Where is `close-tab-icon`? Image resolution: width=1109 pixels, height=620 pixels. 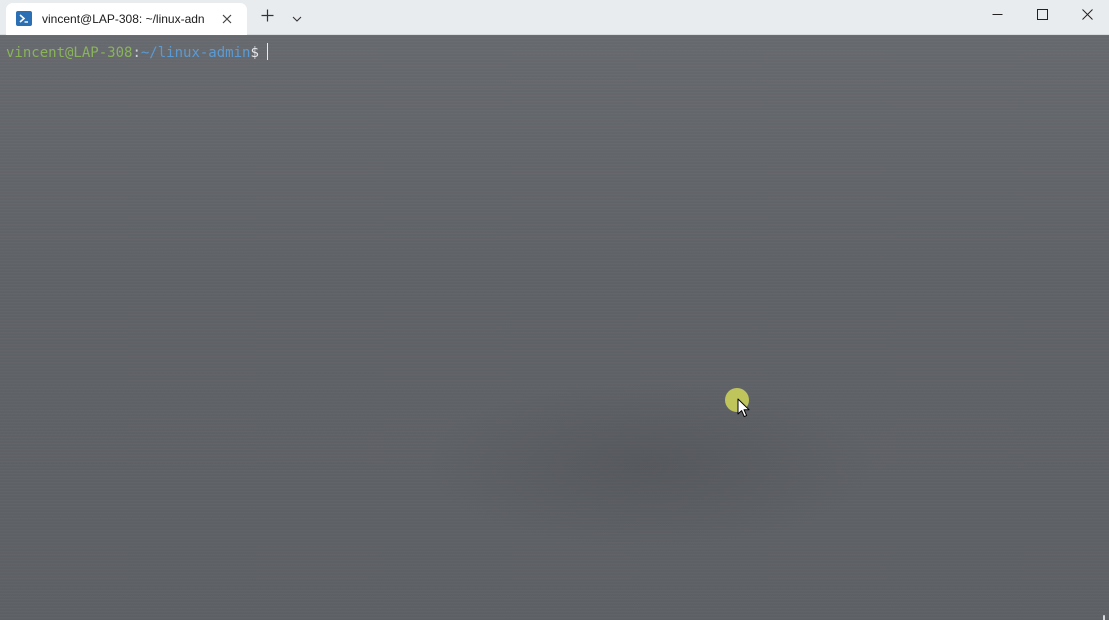 close-tab-icon is located at coordinates (227, 19).